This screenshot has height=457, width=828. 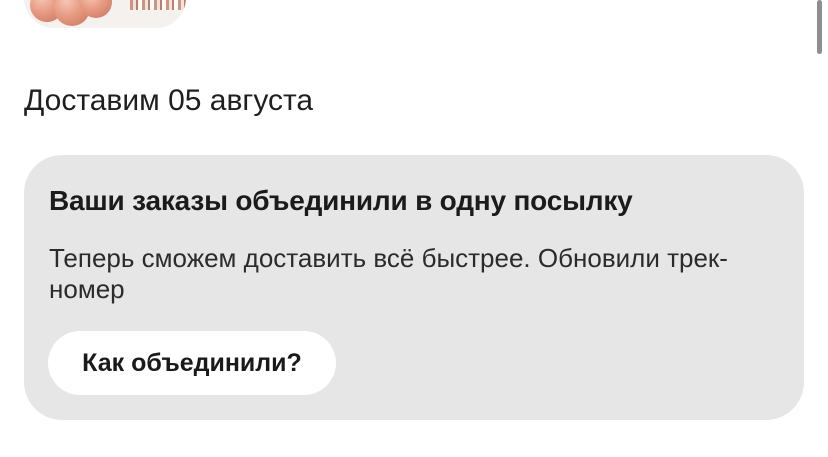 What do you see at coordinates (158, 5) in the screenshot?
I see `tassel-garland-image` at bounding box center [158, 5].